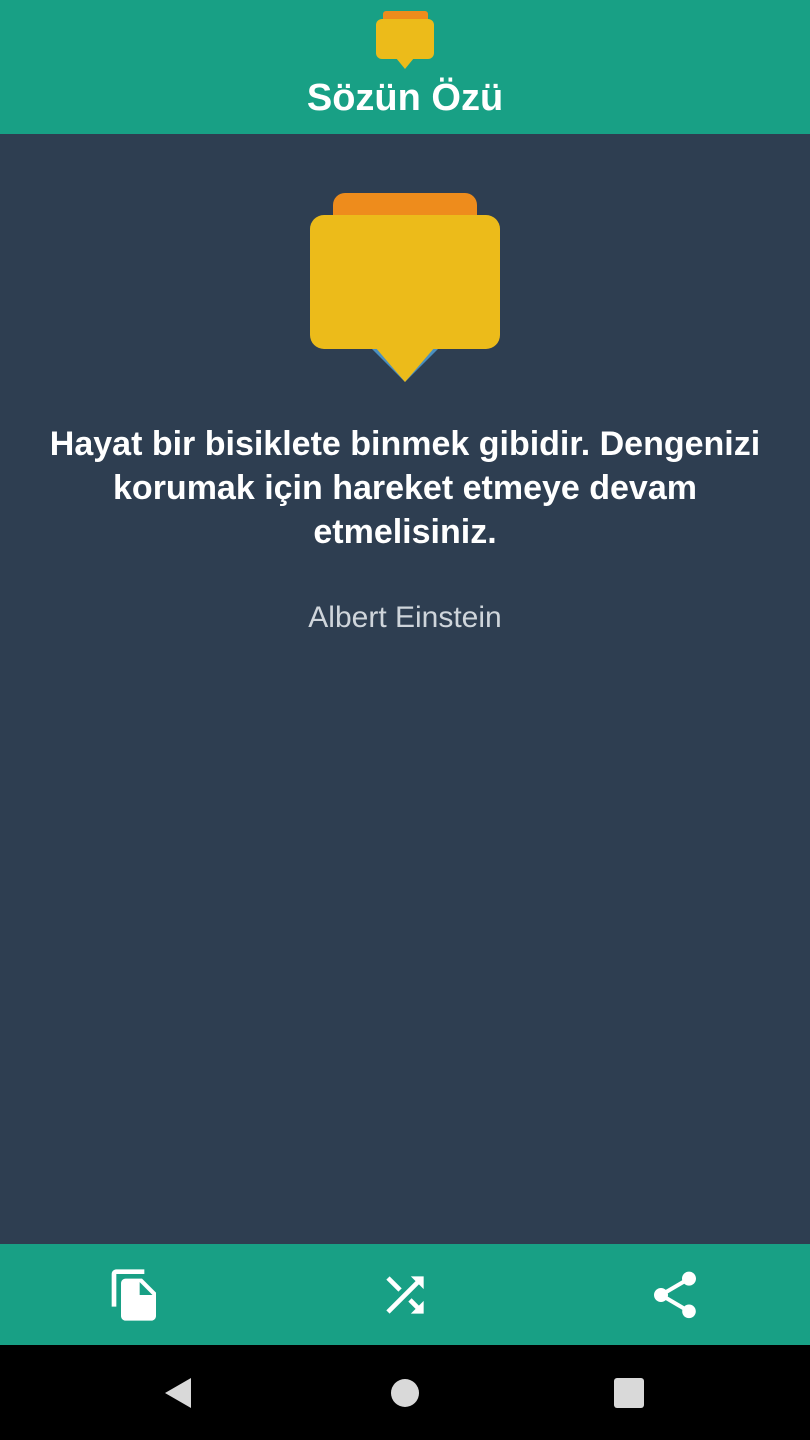 The width and height of the screenshot is (810, 1440). I want to click on app-title: Sözün Özü, so click(405, 98).